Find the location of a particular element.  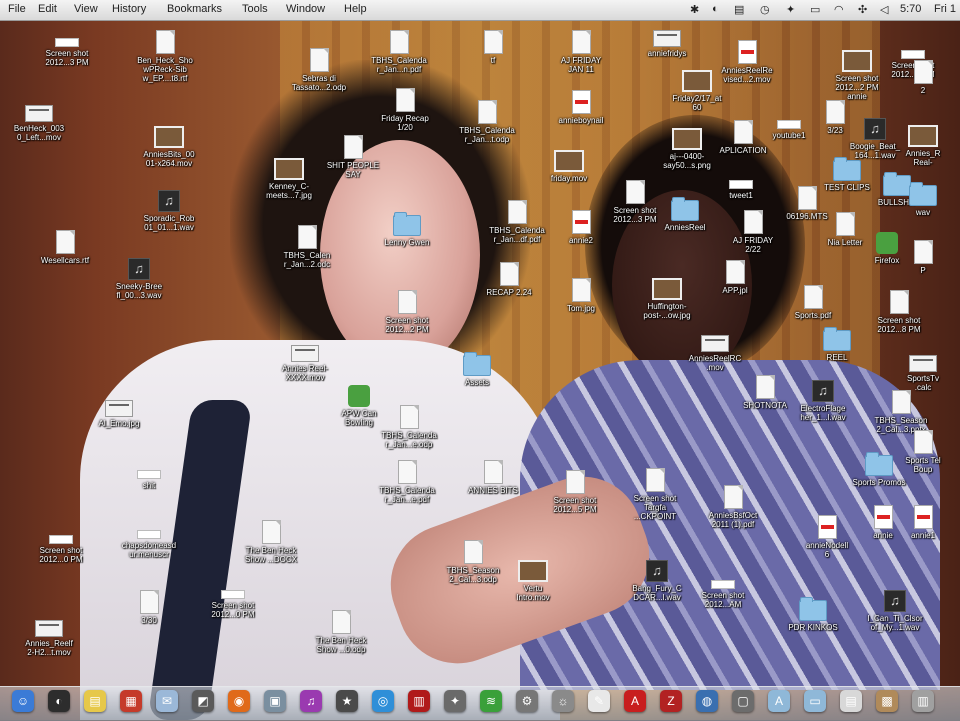

desktop-icon: AJ FRIDAY JAN 11 is located at coordinates (581, 52).